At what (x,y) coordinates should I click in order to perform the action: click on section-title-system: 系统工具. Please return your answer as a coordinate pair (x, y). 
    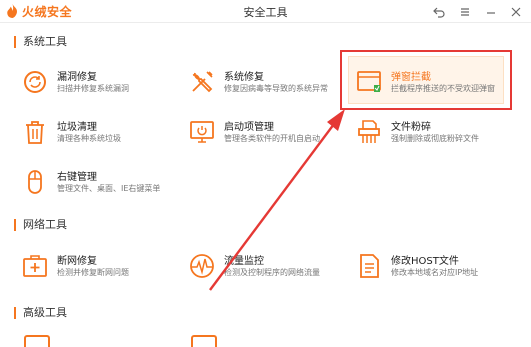
    Looking at the image, I should click on (40, 42).